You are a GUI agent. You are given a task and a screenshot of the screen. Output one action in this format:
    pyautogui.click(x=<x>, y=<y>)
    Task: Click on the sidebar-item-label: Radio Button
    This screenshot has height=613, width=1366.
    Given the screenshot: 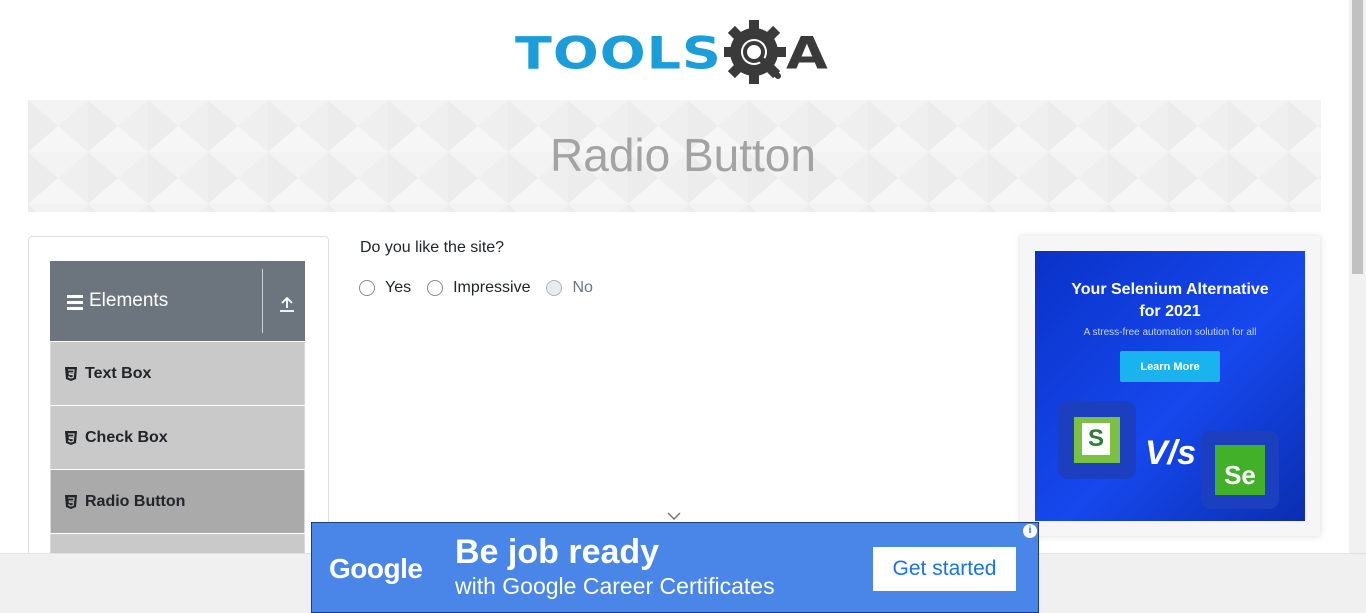 What is the action you would take?
    pyautogui.click(x=135, y=501)
    